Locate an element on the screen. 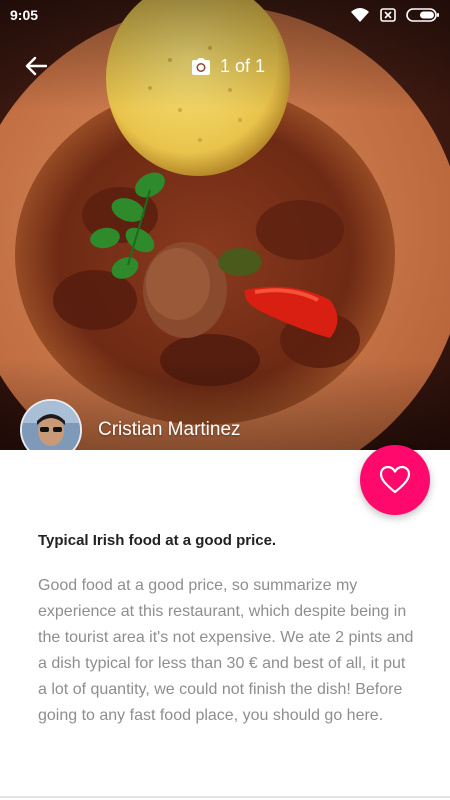 The height and width of the screenshot is (800, 450). back-button is located at coordinates (36, 66).